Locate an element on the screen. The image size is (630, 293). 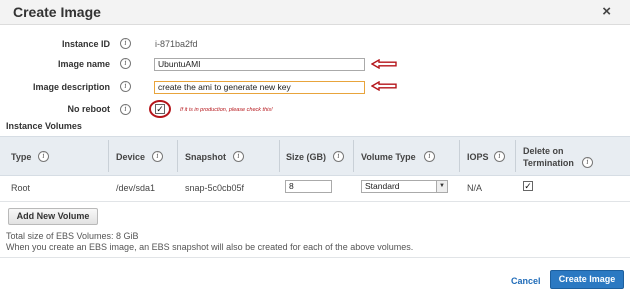
instance-id-label: Instance ID is located at coordinates (85, 44).